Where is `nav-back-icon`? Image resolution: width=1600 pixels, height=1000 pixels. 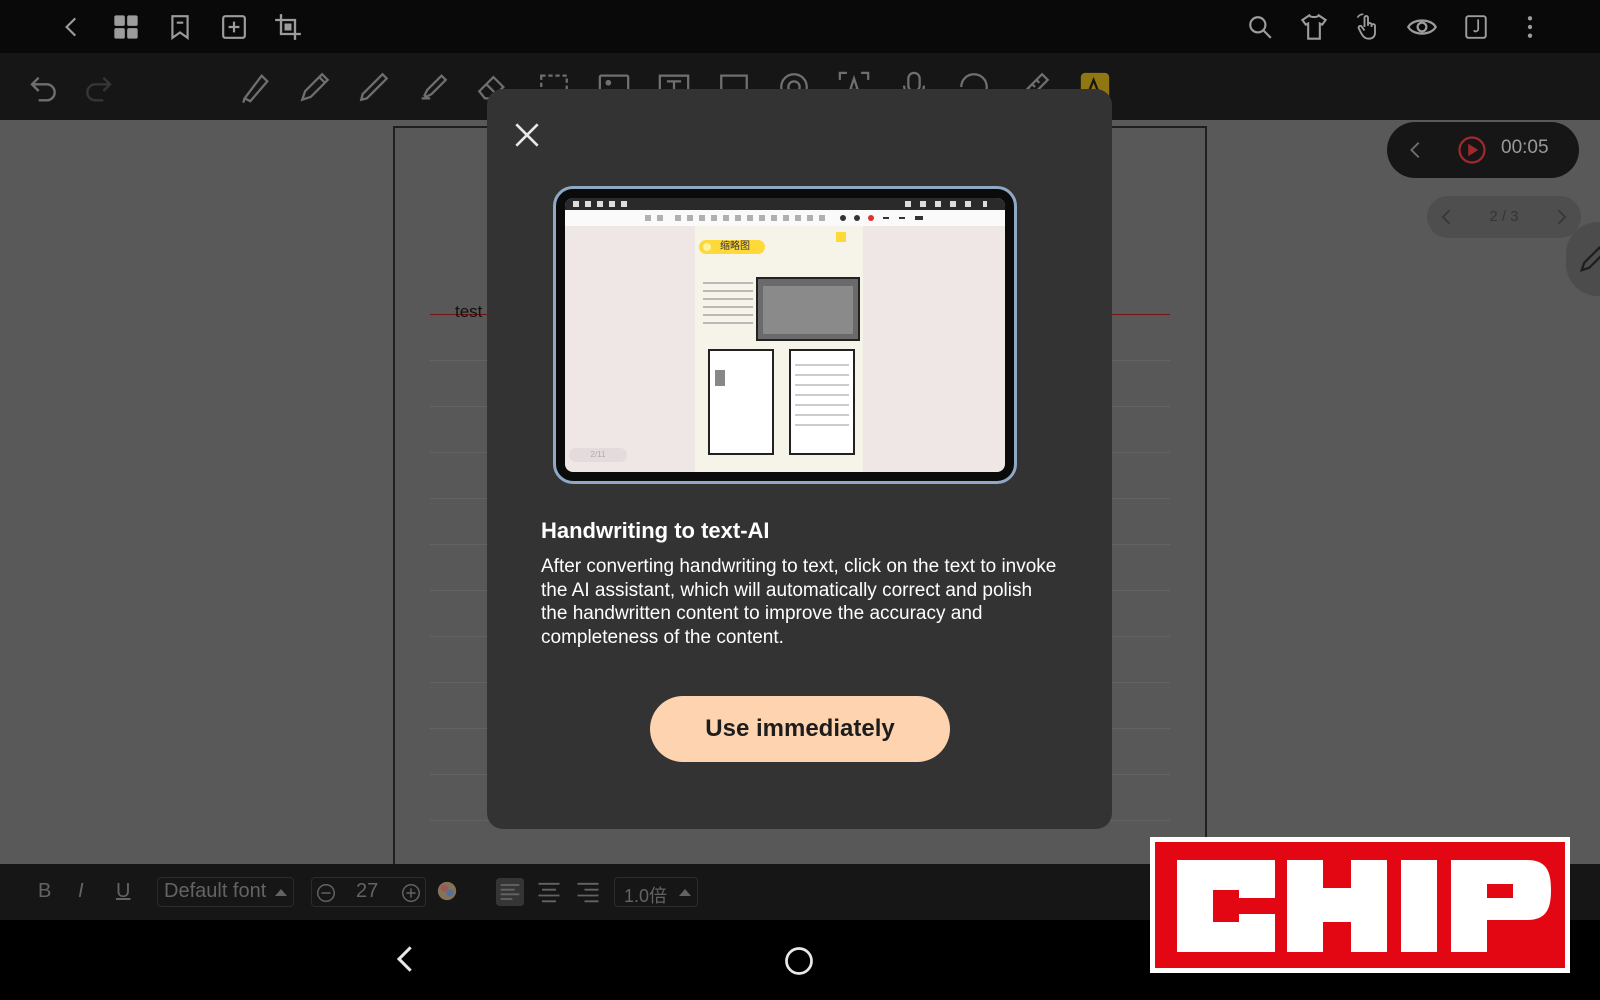 nav-back-icon is located at coordinates (406, 959).